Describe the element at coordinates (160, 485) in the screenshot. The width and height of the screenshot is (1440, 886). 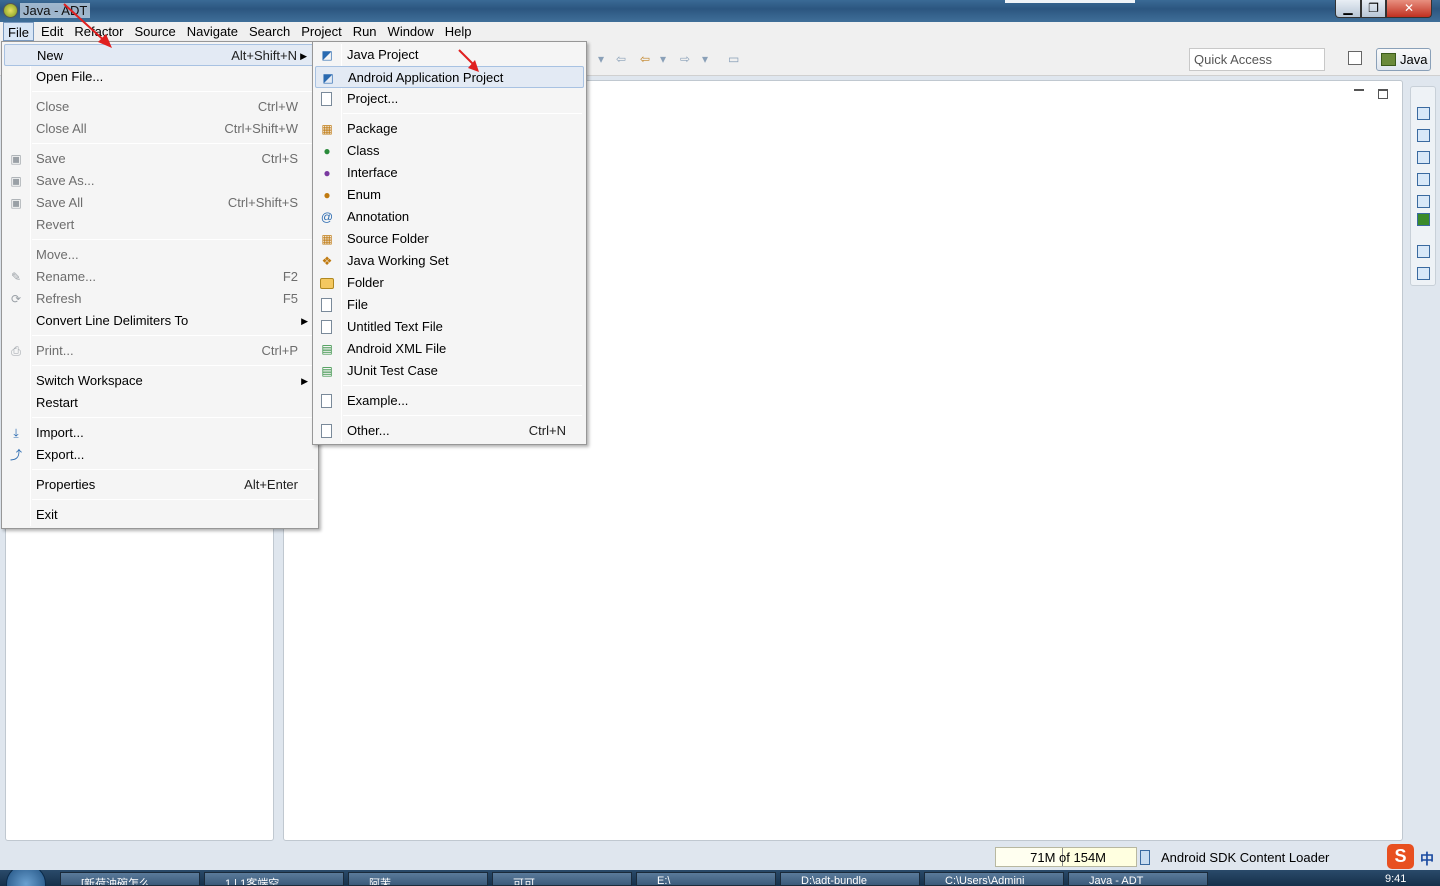
I see `file-properties-item: Properties Alt+Enter` at that location.